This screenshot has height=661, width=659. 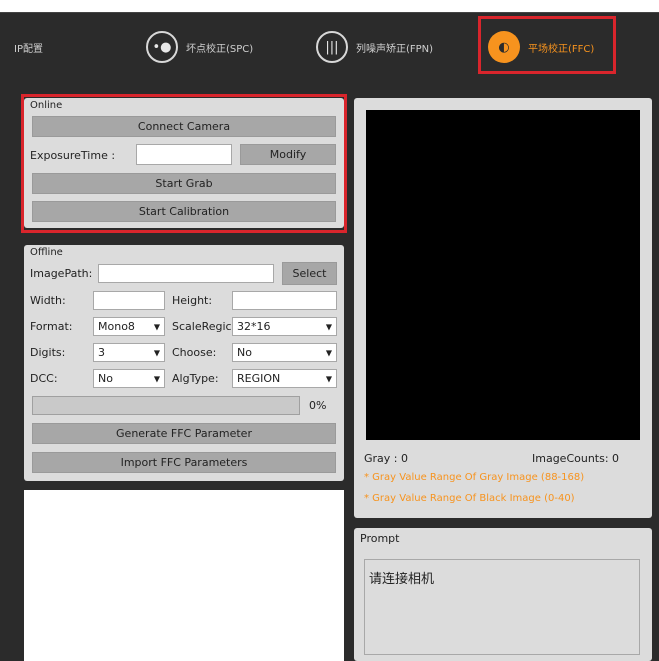 What do you see at coordinates (576, 458) in the screenshot?
I see `image-counts: ImageCounts: 0` at bounding box center [576, 458].